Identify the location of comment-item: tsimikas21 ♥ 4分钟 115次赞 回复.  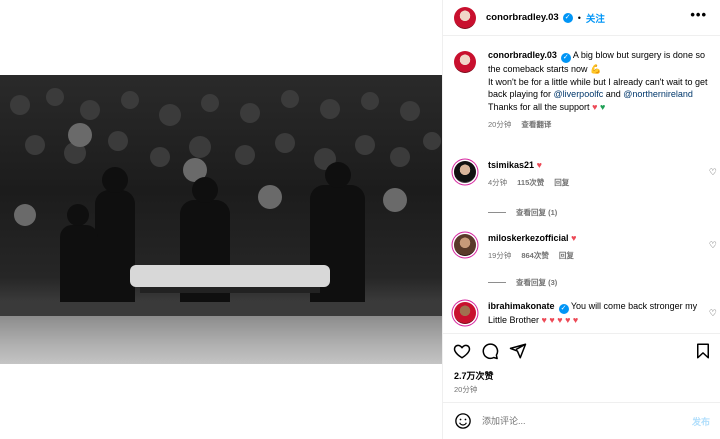
(583, 174).